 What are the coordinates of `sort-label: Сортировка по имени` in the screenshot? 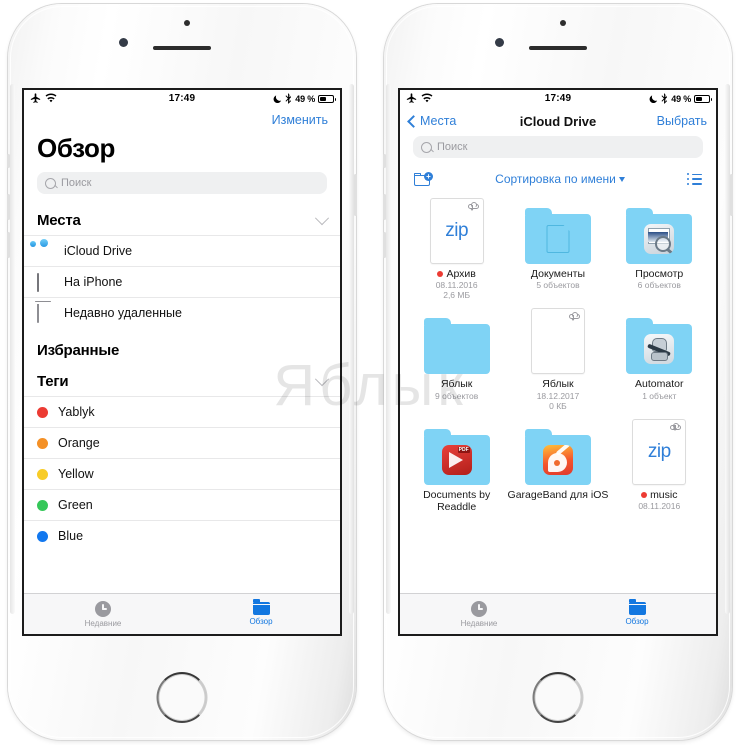 It's located at (555, 179).